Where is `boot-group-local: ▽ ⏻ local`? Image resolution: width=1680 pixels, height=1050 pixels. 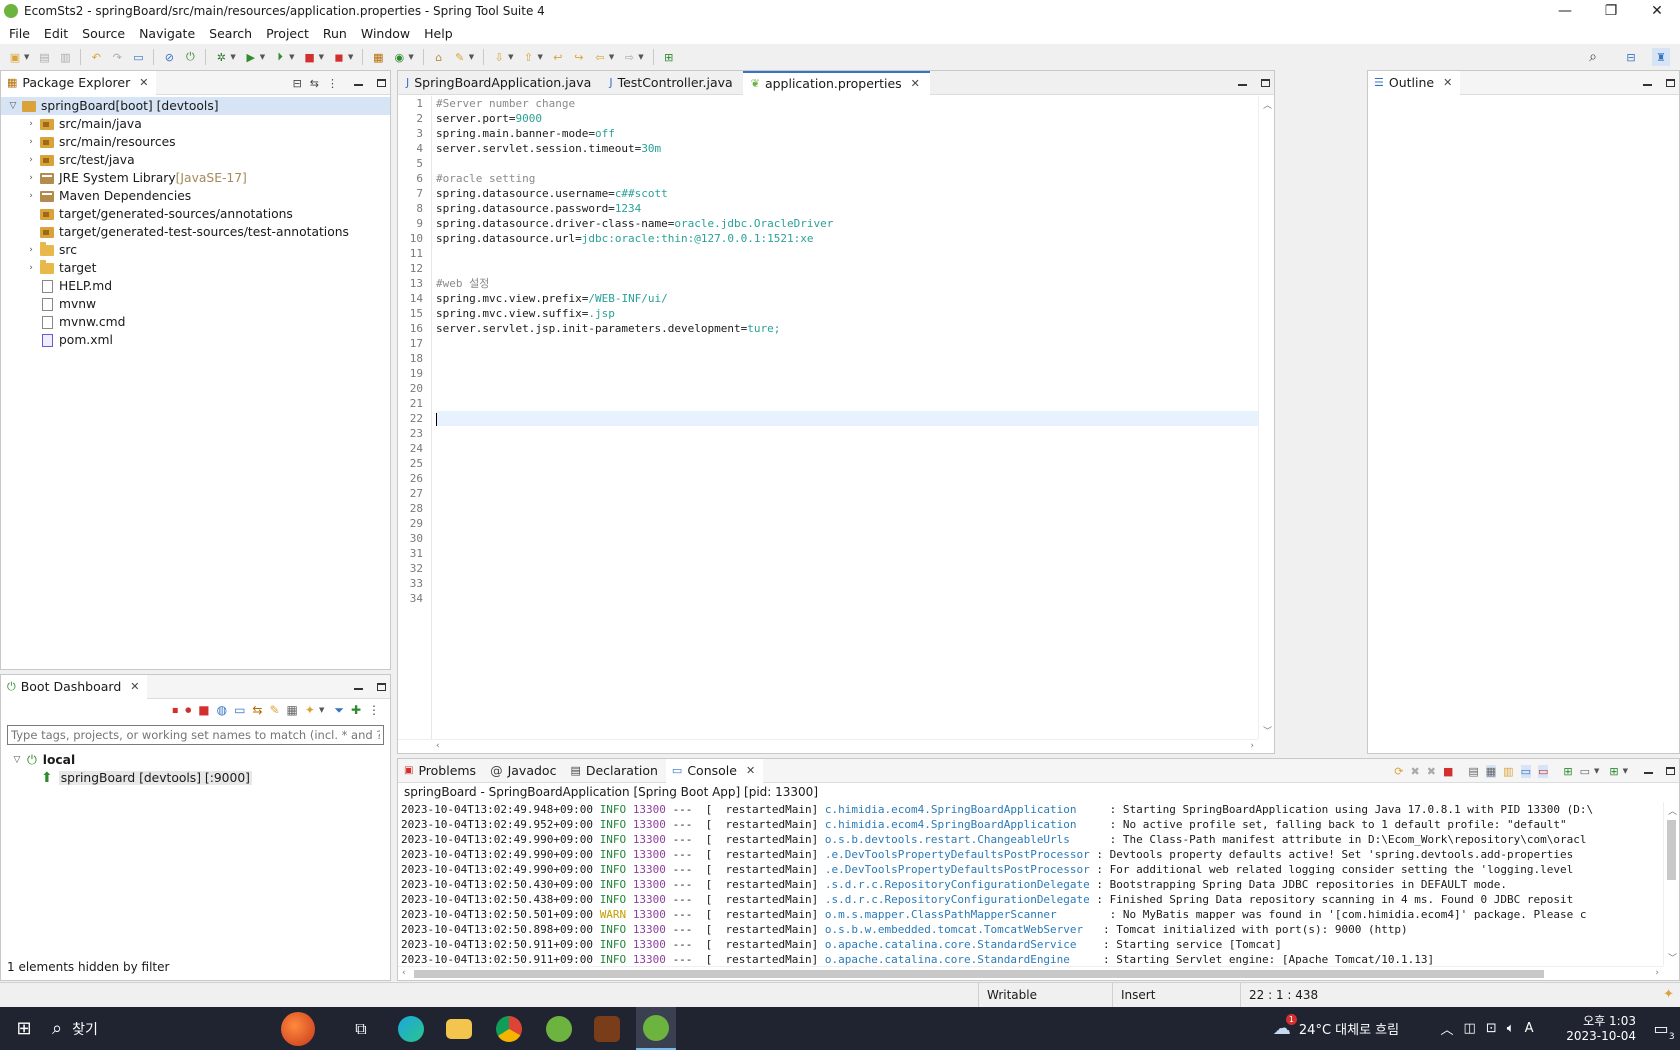 boot-group-local: ▽ ⏻ local is located at coordinates (195, 760).